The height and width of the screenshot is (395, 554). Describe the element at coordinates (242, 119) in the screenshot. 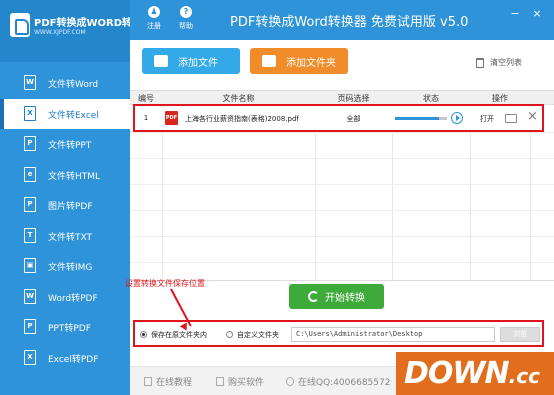

I see `row-file-name: 上海各行业薪资指南(表格)2008.pdf` at that location.